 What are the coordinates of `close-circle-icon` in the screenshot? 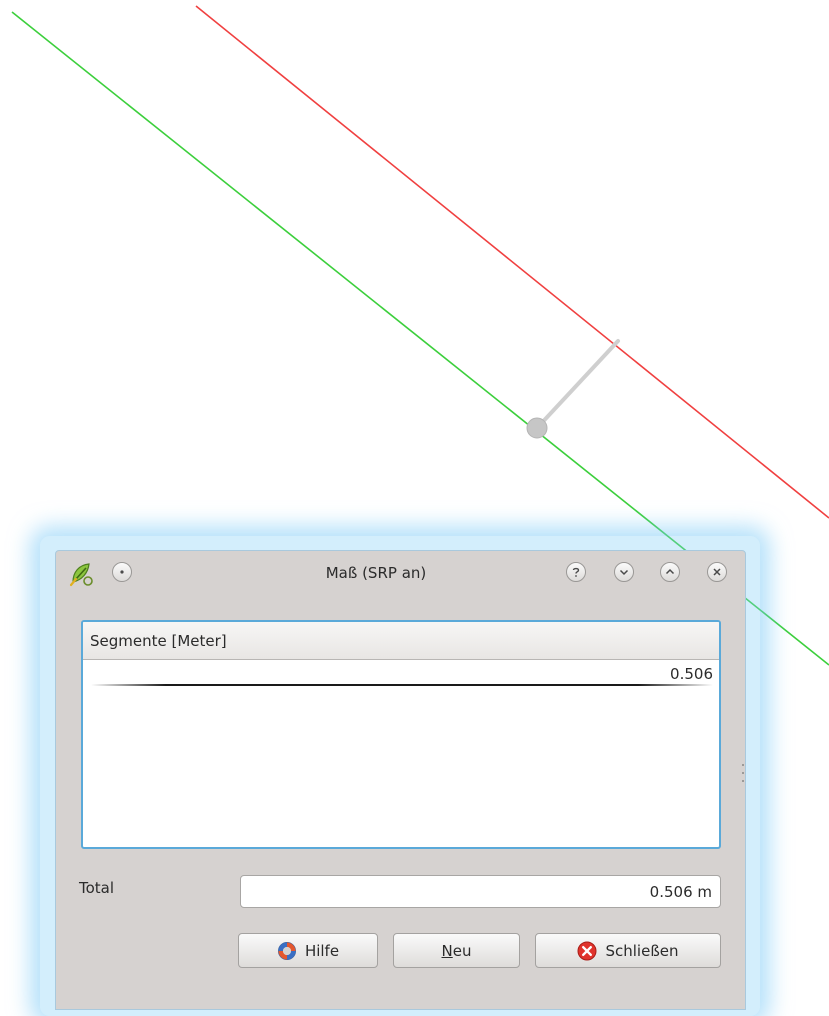 It's located at (587, 951).